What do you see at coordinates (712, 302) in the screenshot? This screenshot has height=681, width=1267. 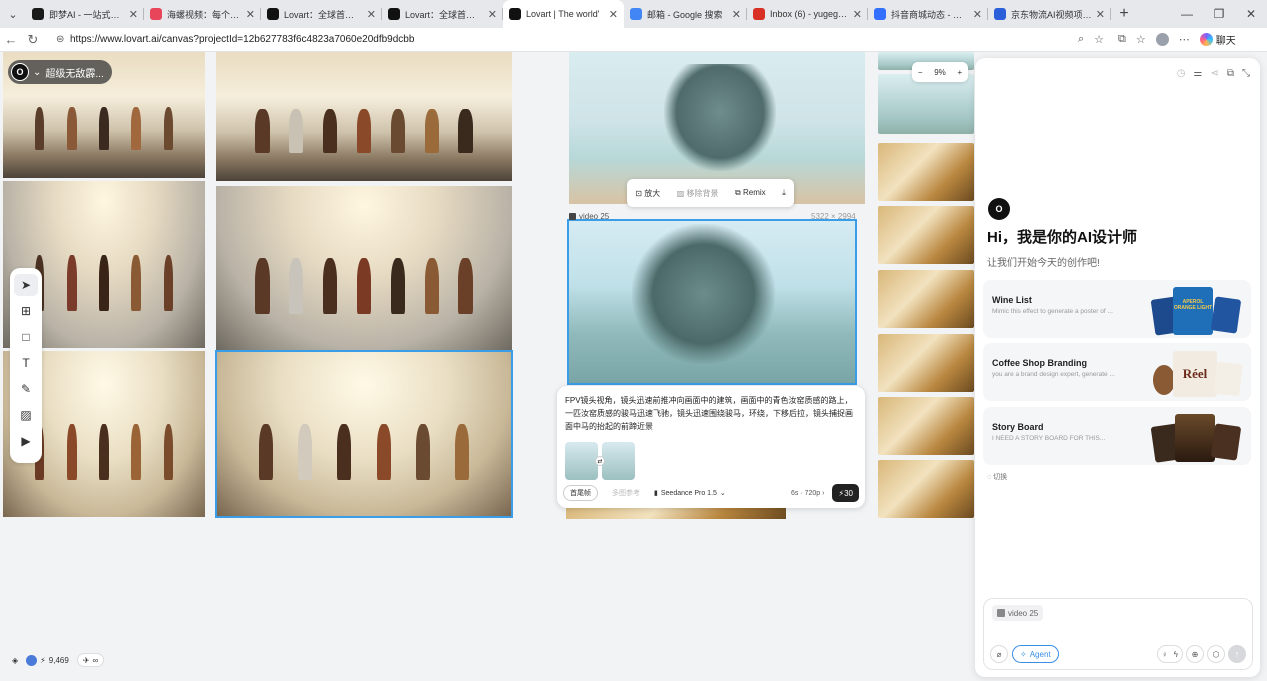 I see `video-25-frame` at bounding box center [712, 302].